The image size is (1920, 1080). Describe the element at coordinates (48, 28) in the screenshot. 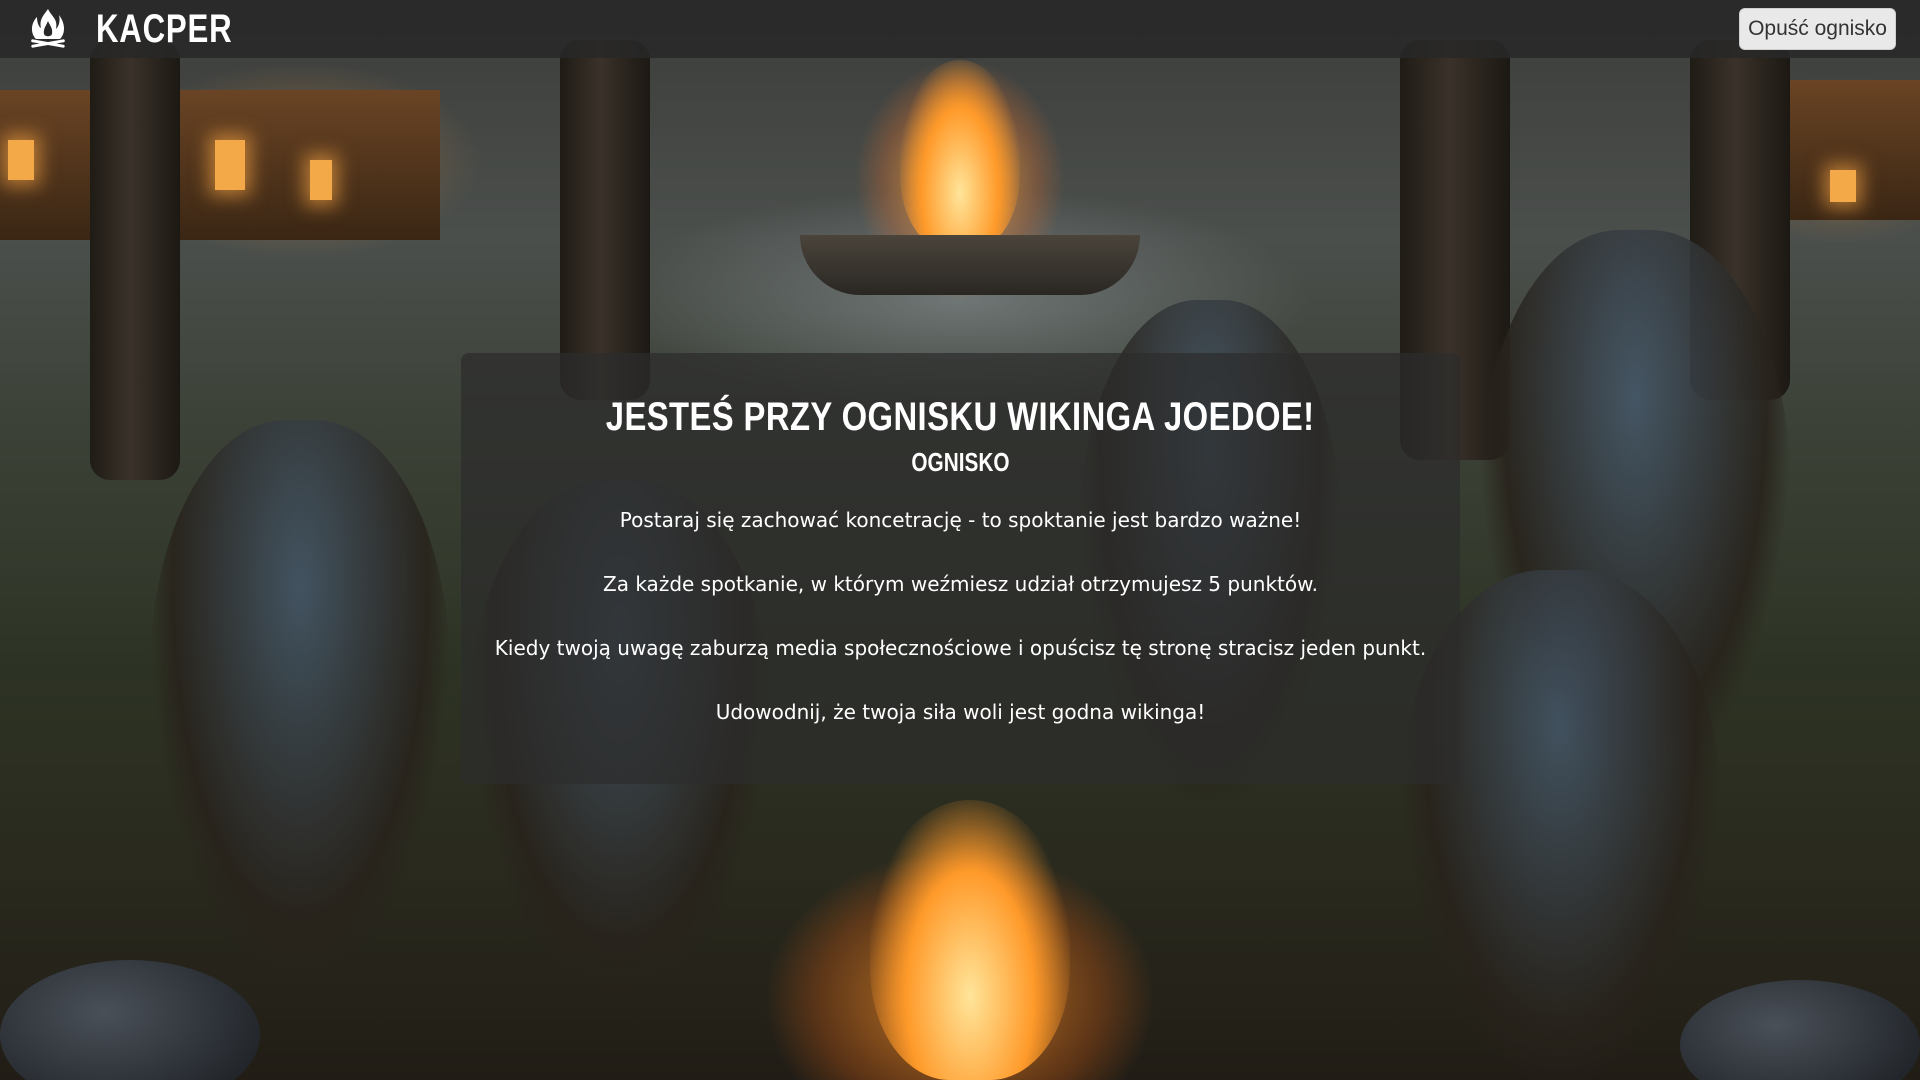

I see `campfire-icon` at that location.